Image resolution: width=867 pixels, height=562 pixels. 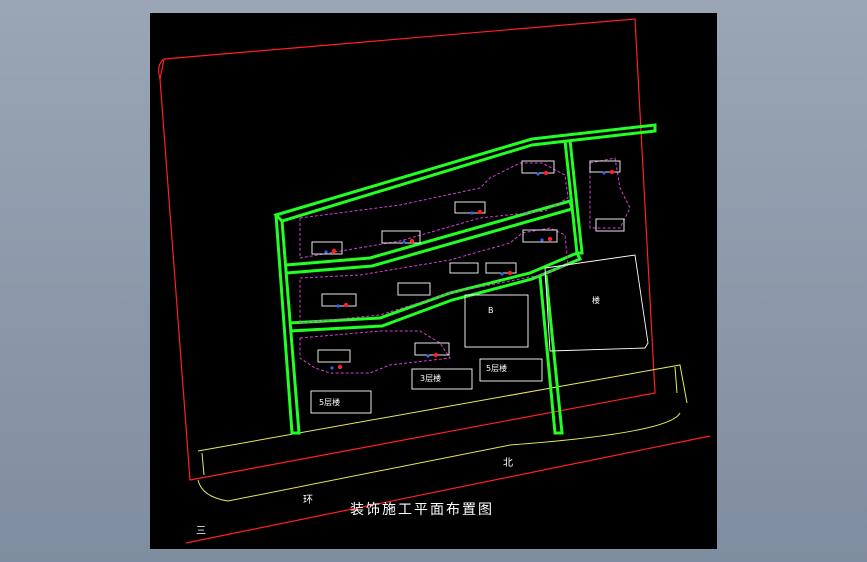 What do you see at coordinates (496, 321) in the screenshot?
I see `building-b` at bounding box center [496, 321].